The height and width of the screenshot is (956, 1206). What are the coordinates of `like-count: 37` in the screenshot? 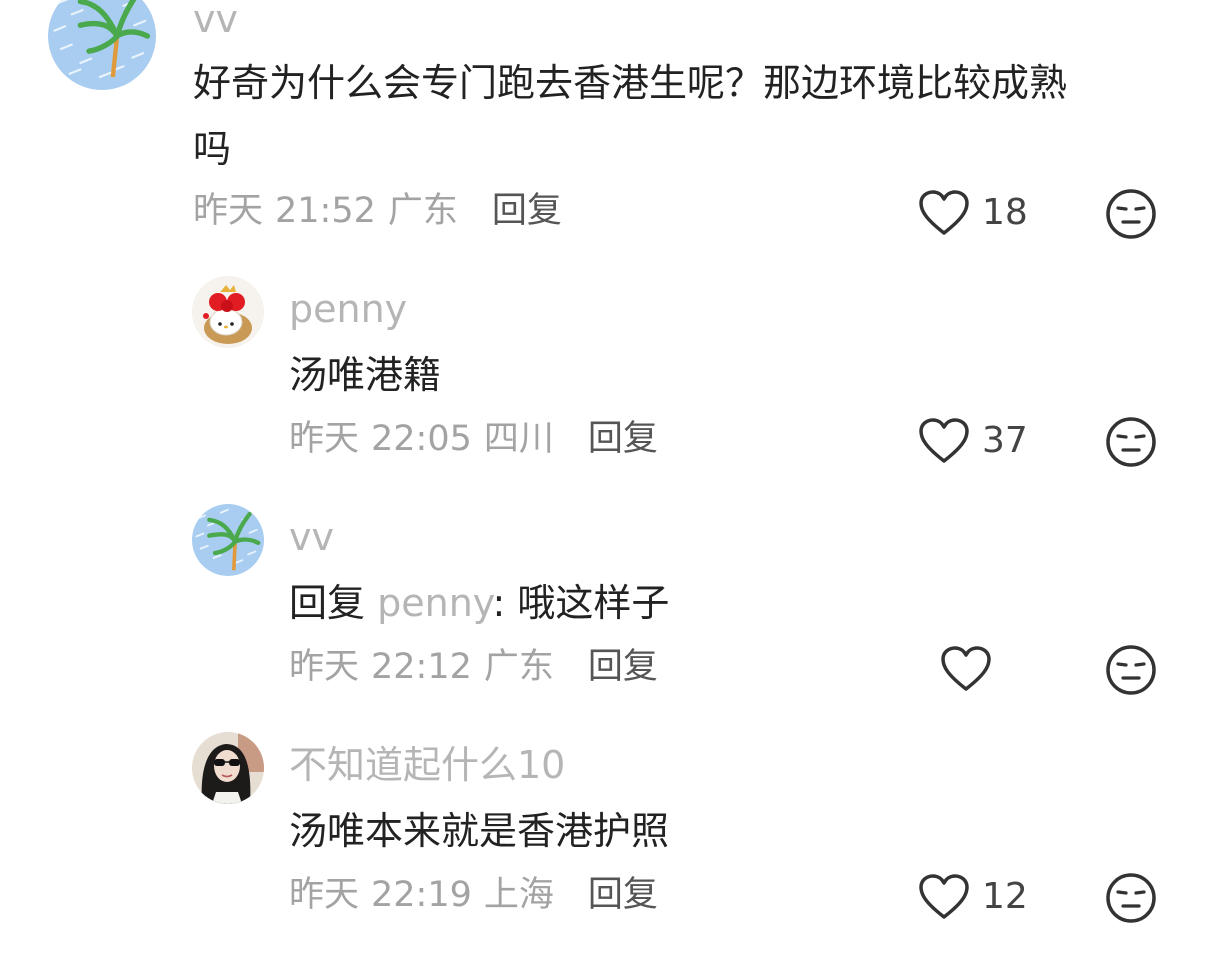 It's located at (1005, 440).